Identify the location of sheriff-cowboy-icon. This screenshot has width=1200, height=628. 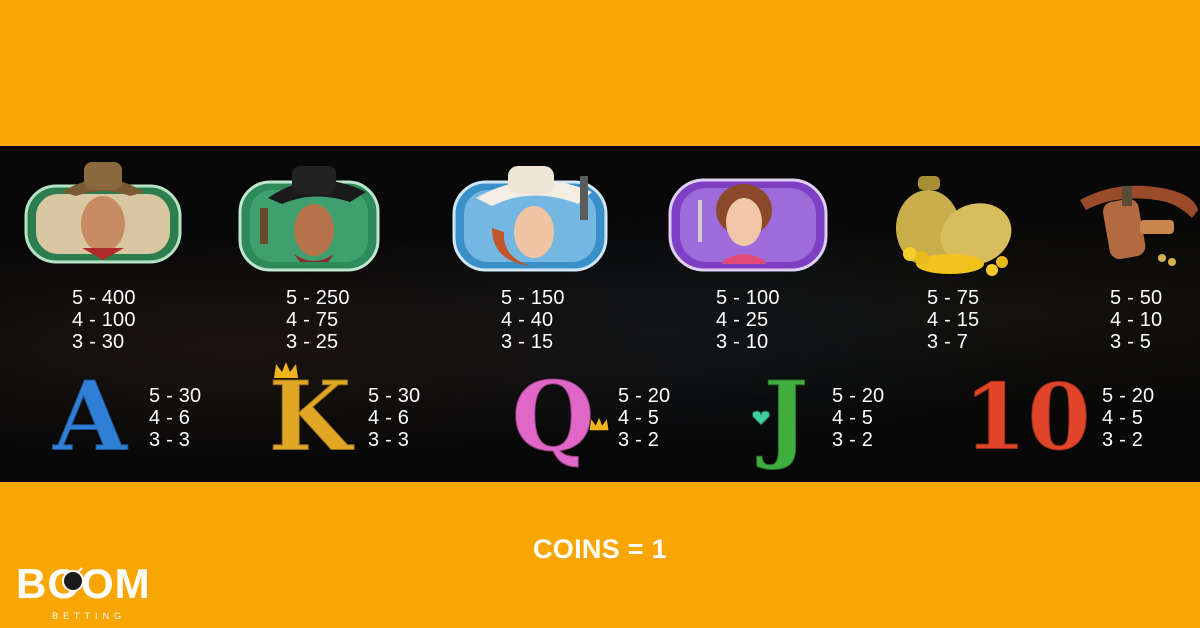
(103, 211).